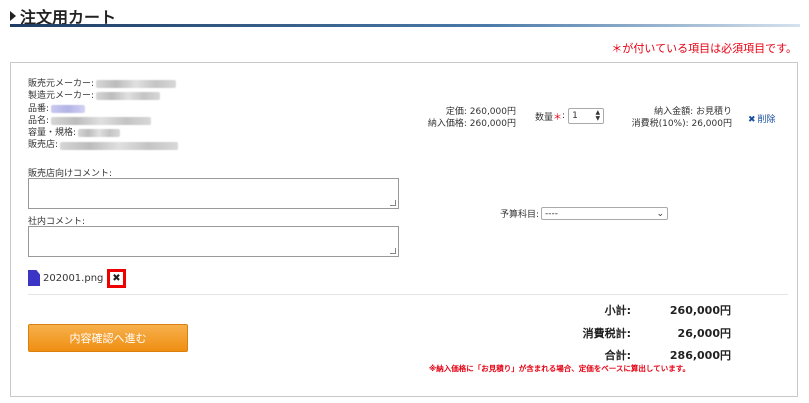 The image size is (809, 403). What do you see at coordinates (676, 118) in the screenshot?
I see `amount-block: 納入金額: お見積り 消費税(10%): 26,000円` at bounding box center [676, 118].